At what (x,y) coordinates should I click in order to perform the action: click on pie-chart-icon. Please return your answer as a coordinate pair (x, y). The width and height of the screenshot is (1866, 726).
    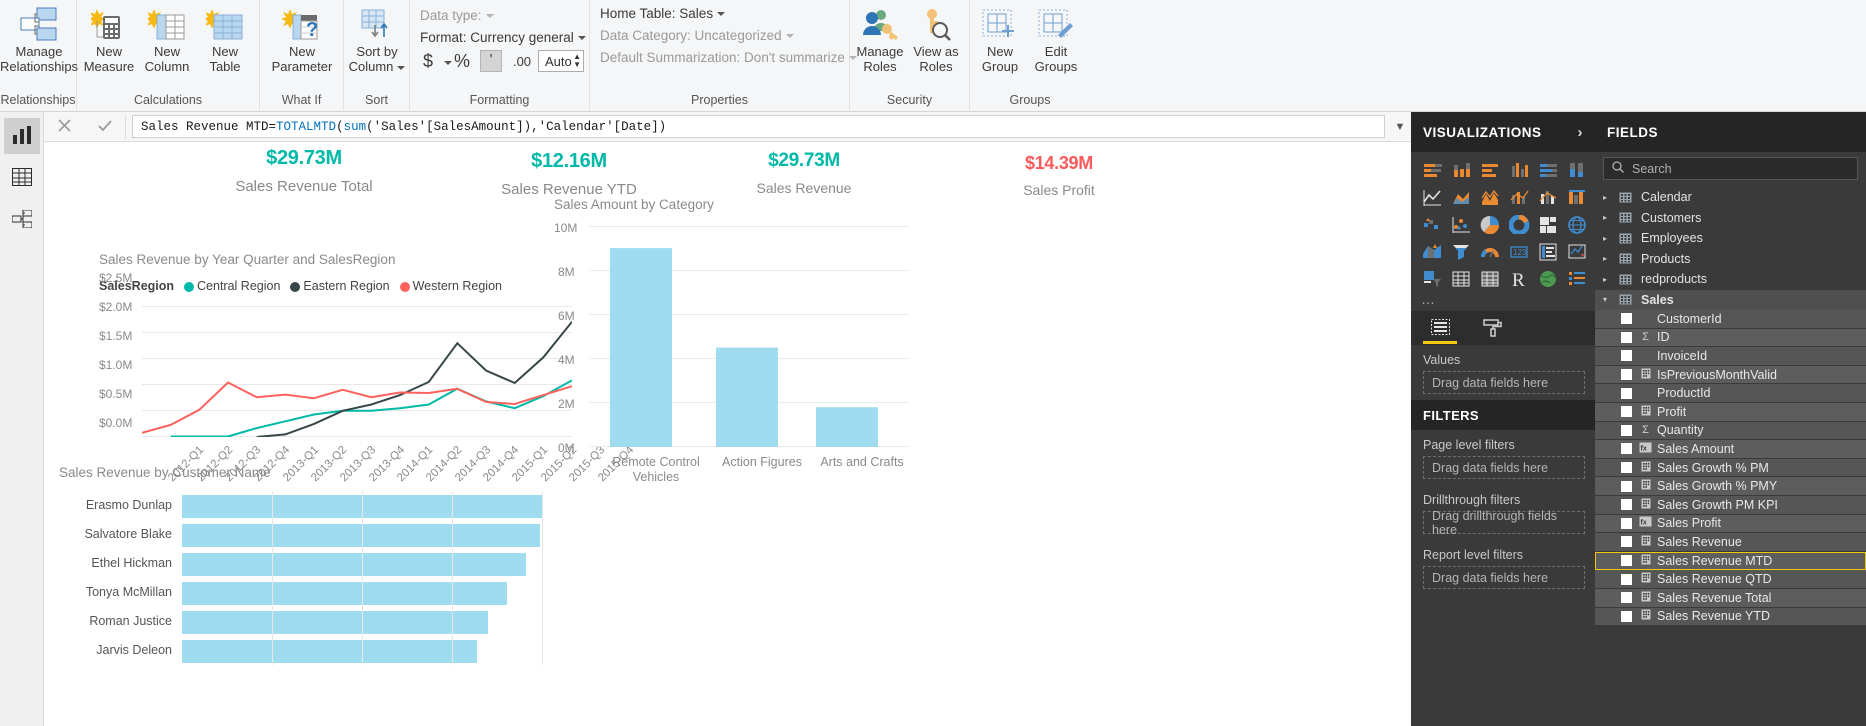
    Looking at the image, I should click on (1490, 224).